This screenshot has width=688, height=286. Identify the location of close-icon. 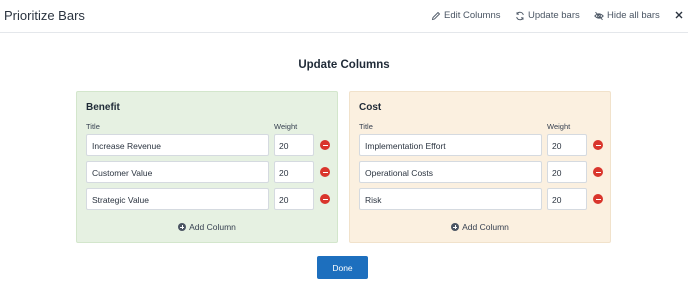
(679, 15).